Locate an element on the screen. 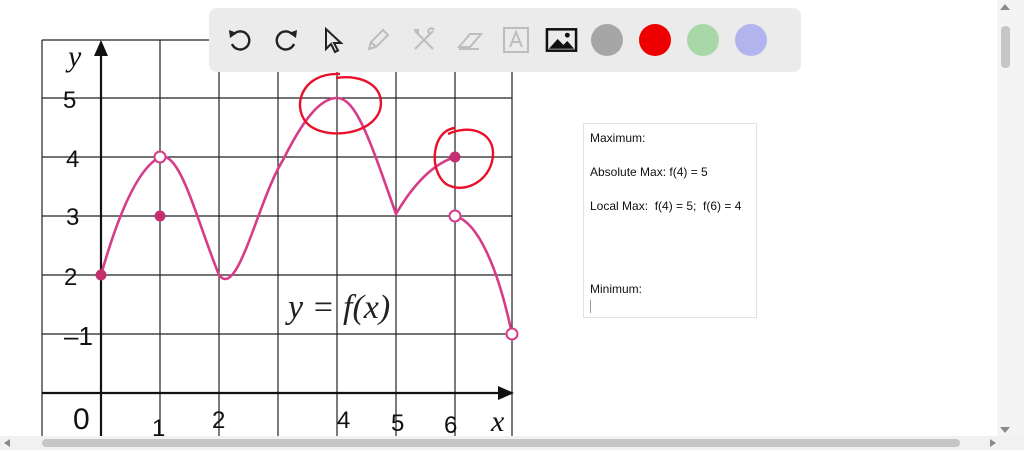 The width and height of the screenshot is (1024, 450). y-tick-5: 5 is located at coordinates (69, 100).